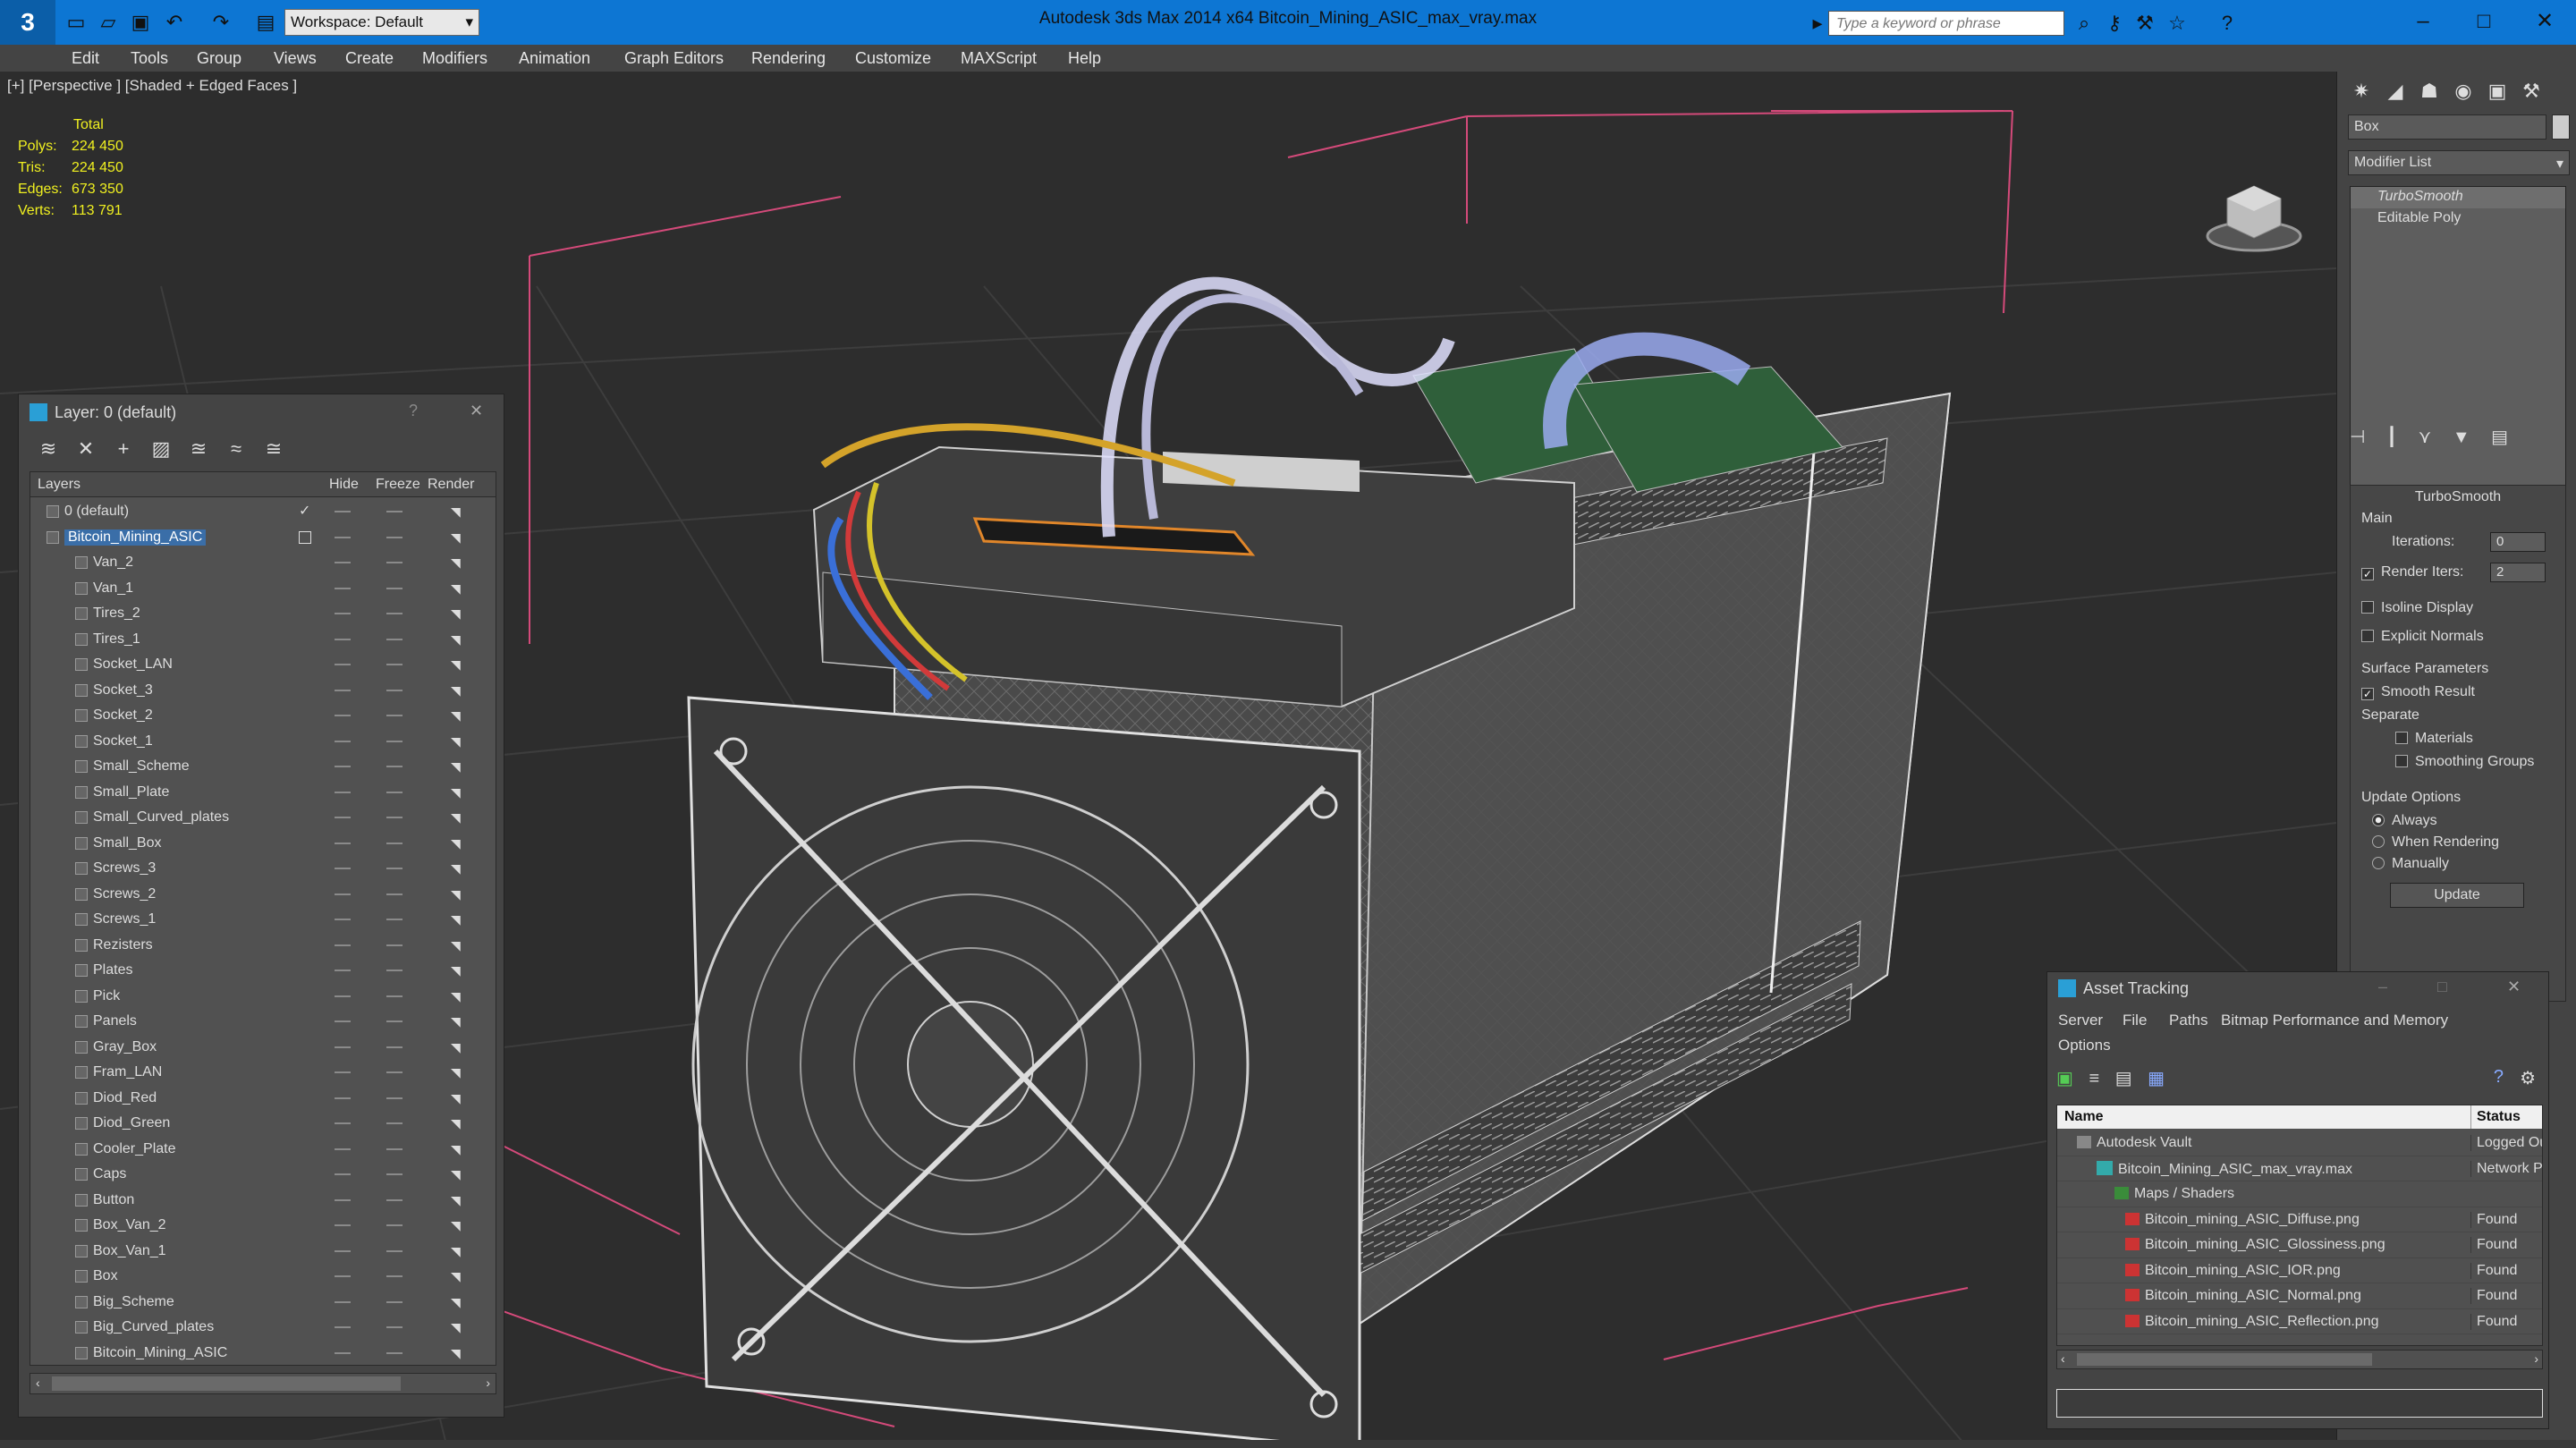  What do you see at coordinates (85, 58) in the screenshot?
I see `menu-edit: Edit` at bounding box center [85, 58].